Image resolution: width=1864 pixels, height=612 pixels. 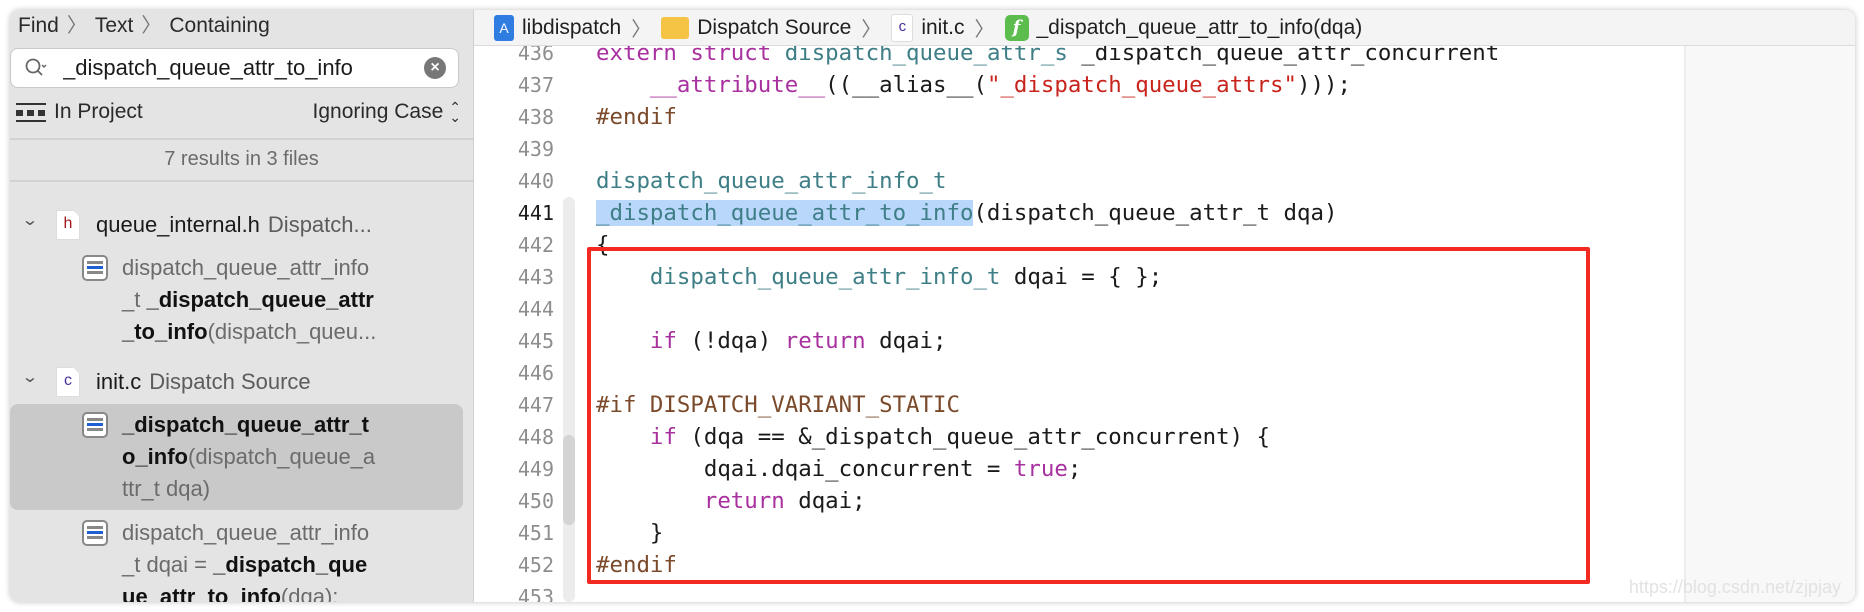 I want to click on line-number: 438, so click(x=535, y=117).